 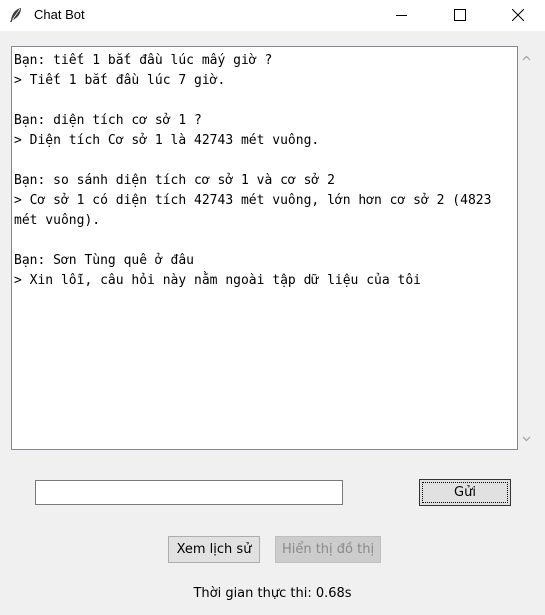 What do you see at coordinates (526, 438) in the screenshot?
I see `scroll-down-icon` at bounding box center [526, 438].